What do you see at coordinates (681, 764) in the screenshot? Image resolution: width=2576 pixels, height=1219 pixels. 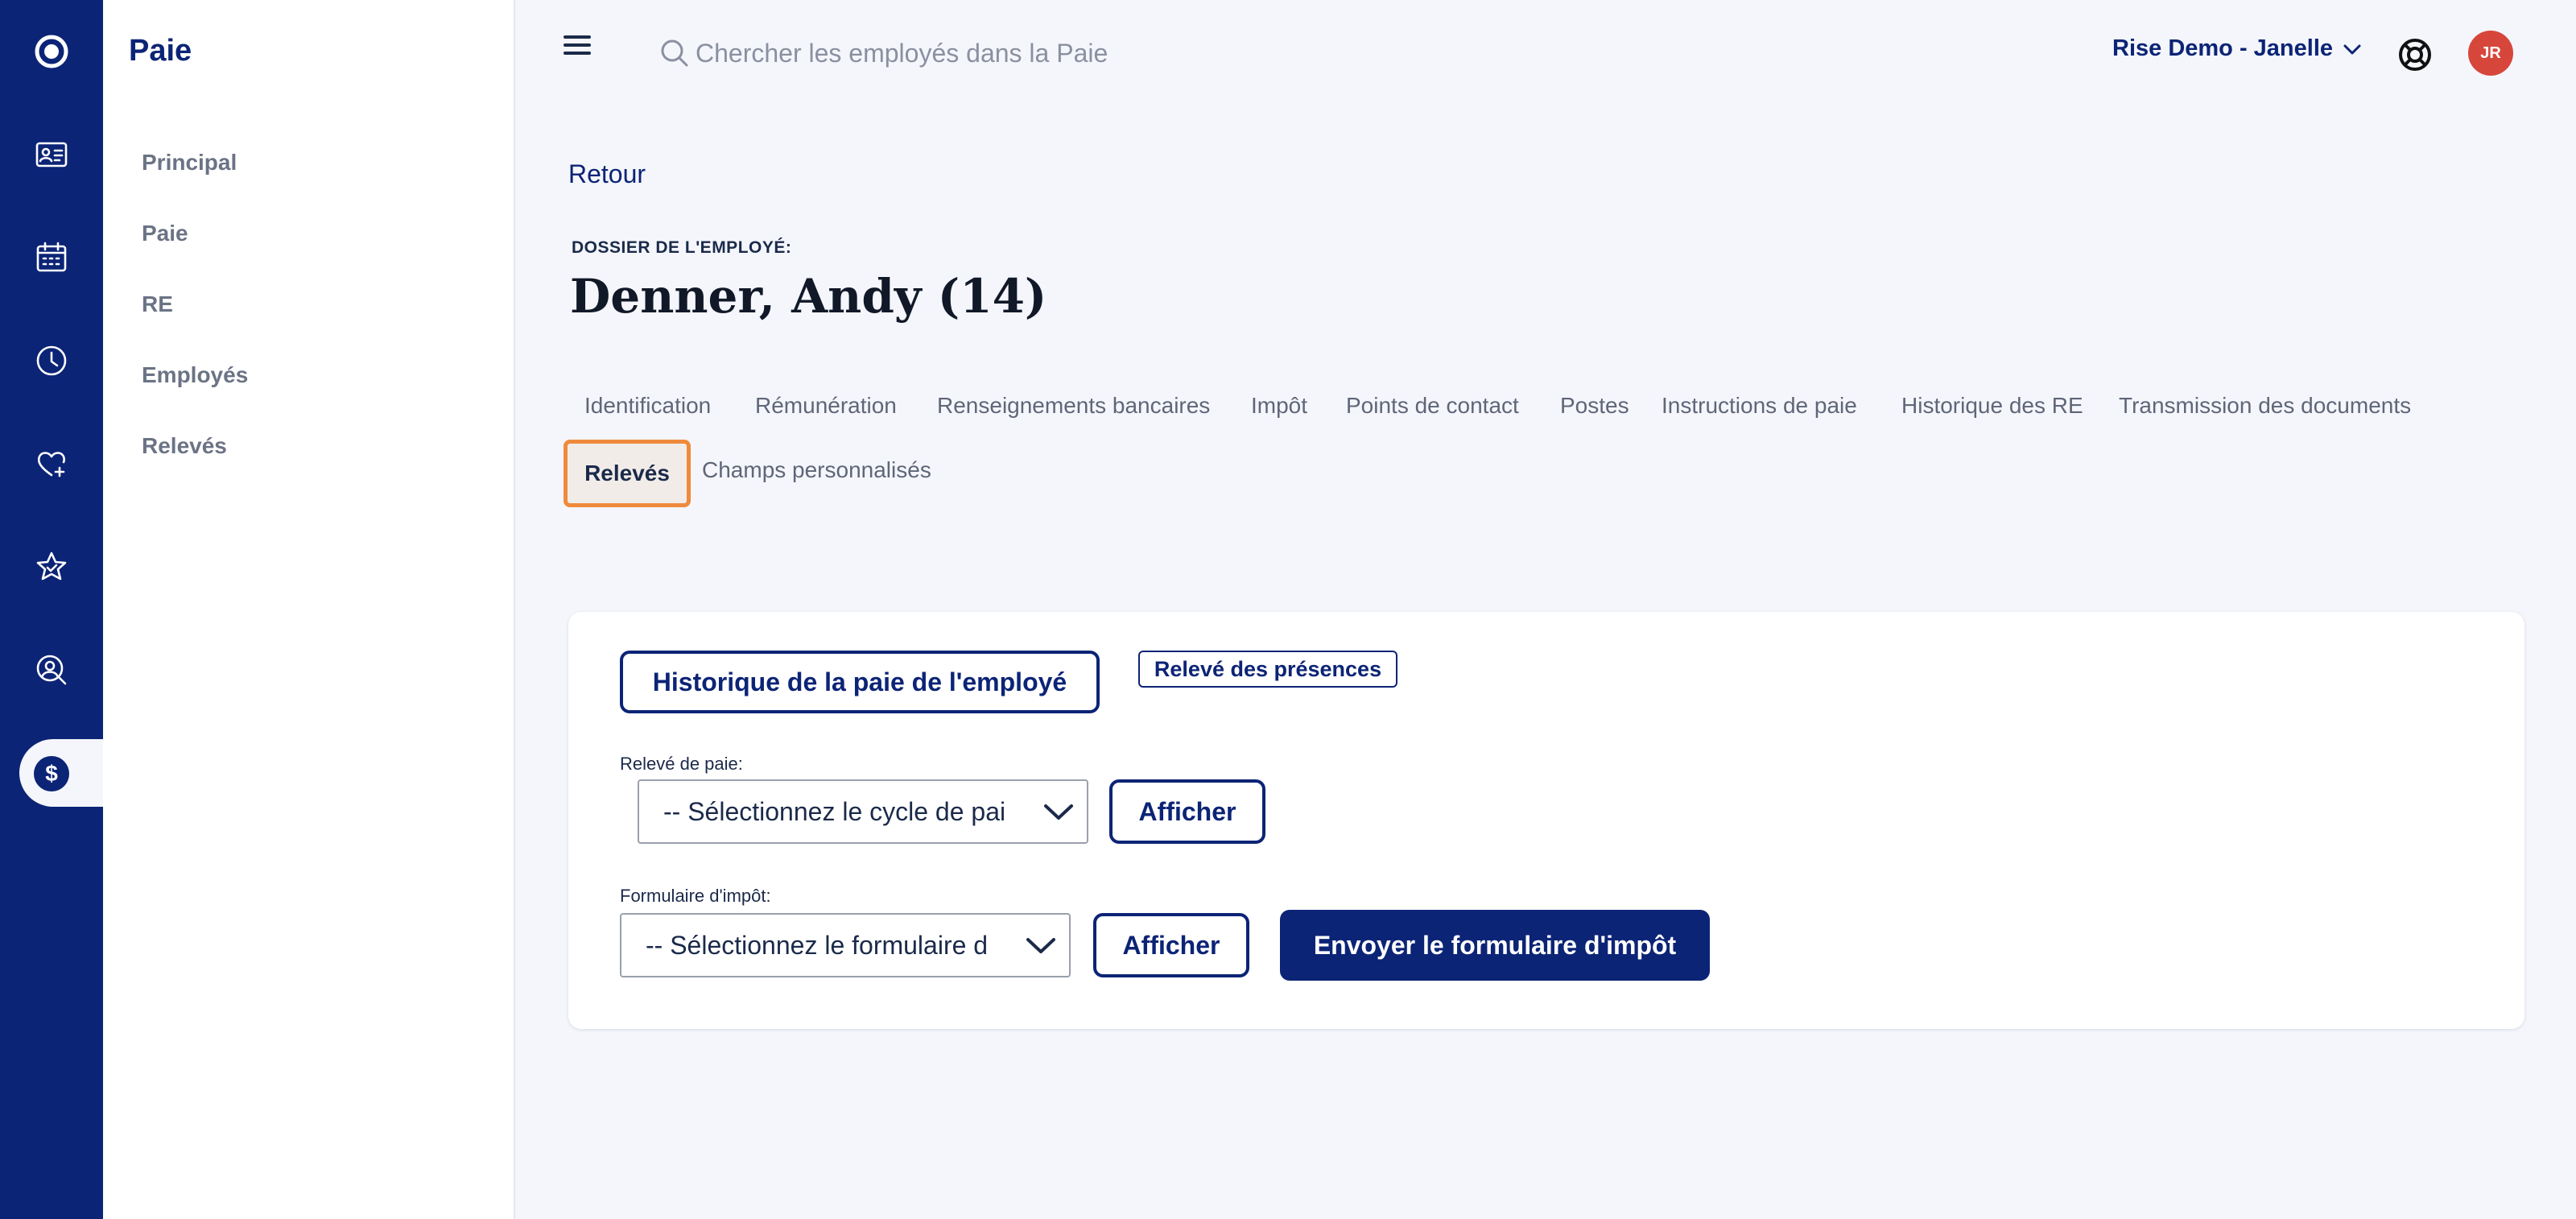 I see `pay-stub-label: Relevé de paie:` at bounding box center [681, 764].